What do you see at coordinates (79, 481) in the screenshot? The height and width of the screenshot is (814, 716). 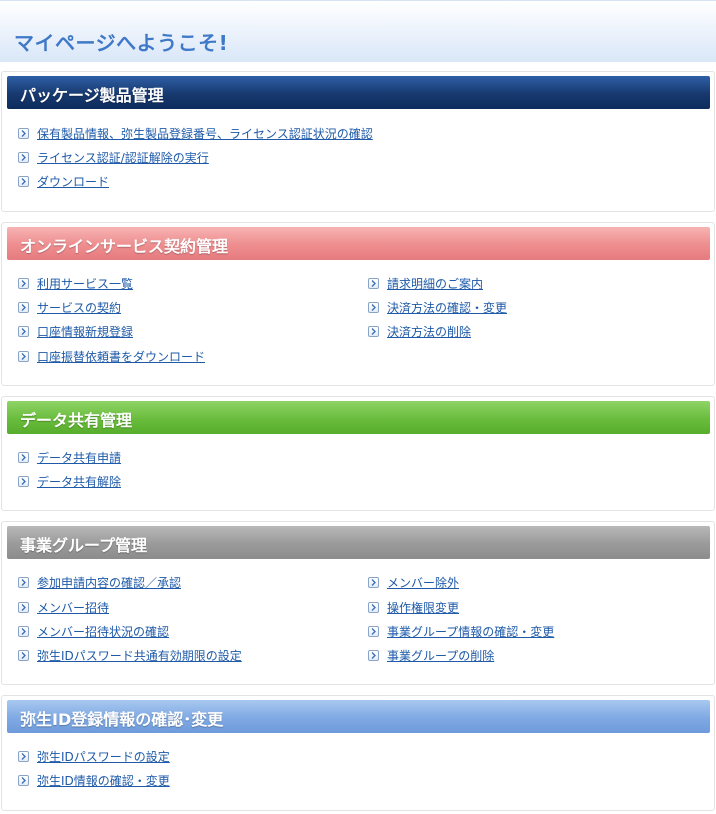 I see `link-label: データ共有解除` at bounding box center [79, 481].